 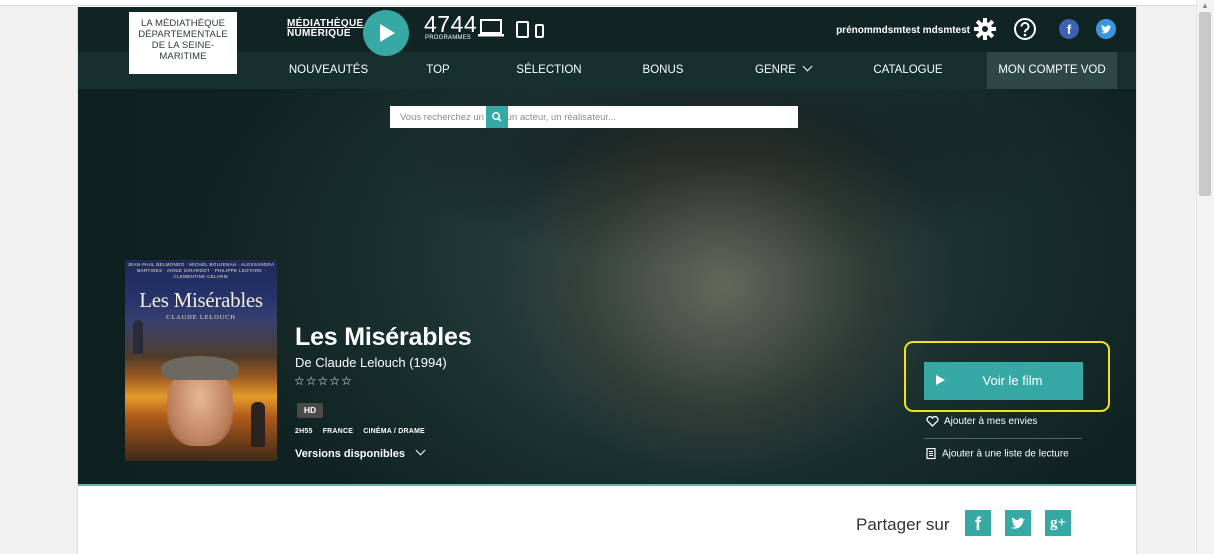 What do you see at coordinates (908, 70) in the screenshot?
I see `nav-item-catalogue: CATALOGUE` at bounding box center [908, 70].